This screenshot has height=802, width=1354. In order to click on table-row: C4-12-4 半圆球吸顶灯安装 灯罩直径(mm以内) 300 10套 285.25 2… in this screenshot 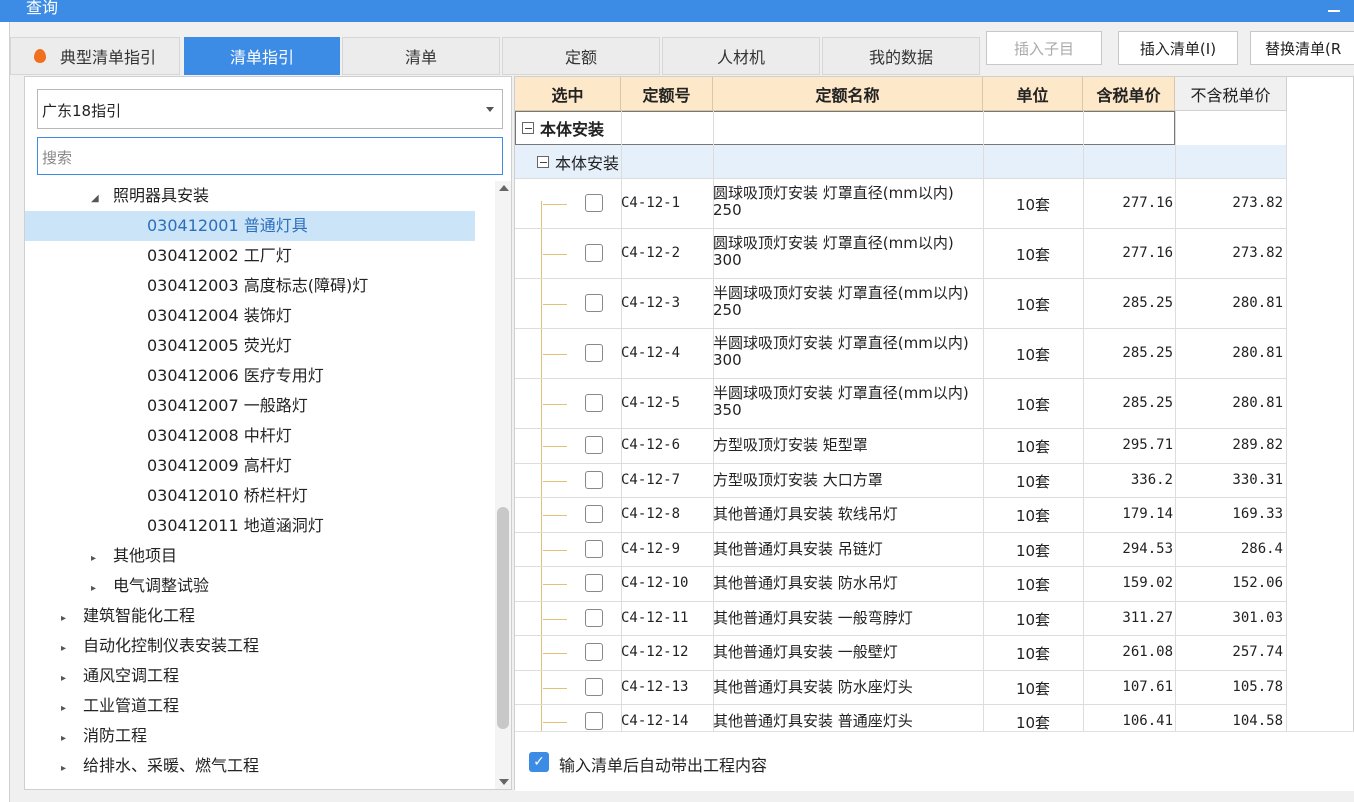, I will do `click(901, 354)`.